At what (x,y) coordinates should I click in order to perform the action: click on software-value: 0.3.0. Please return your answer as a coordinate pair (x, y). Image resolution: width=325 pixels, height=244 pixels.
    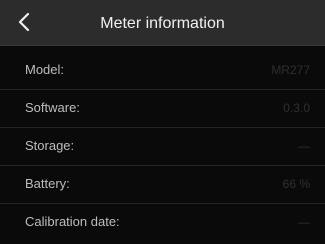
    Looking at the image, I should click on (296, 108).